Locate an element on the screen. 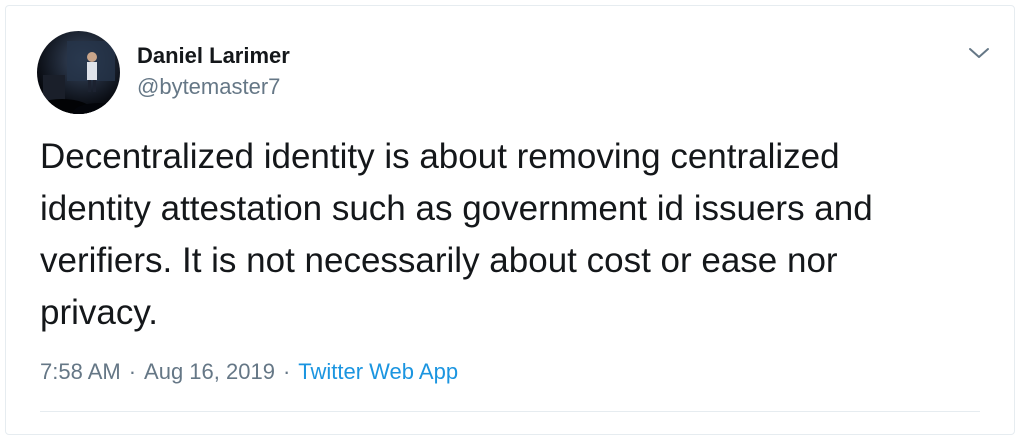 The image size is (1024, 435). tweet-meta: 7:58 AM · Aug 16, 2019 · Twitter Web App is located at coordinates (249, 372).